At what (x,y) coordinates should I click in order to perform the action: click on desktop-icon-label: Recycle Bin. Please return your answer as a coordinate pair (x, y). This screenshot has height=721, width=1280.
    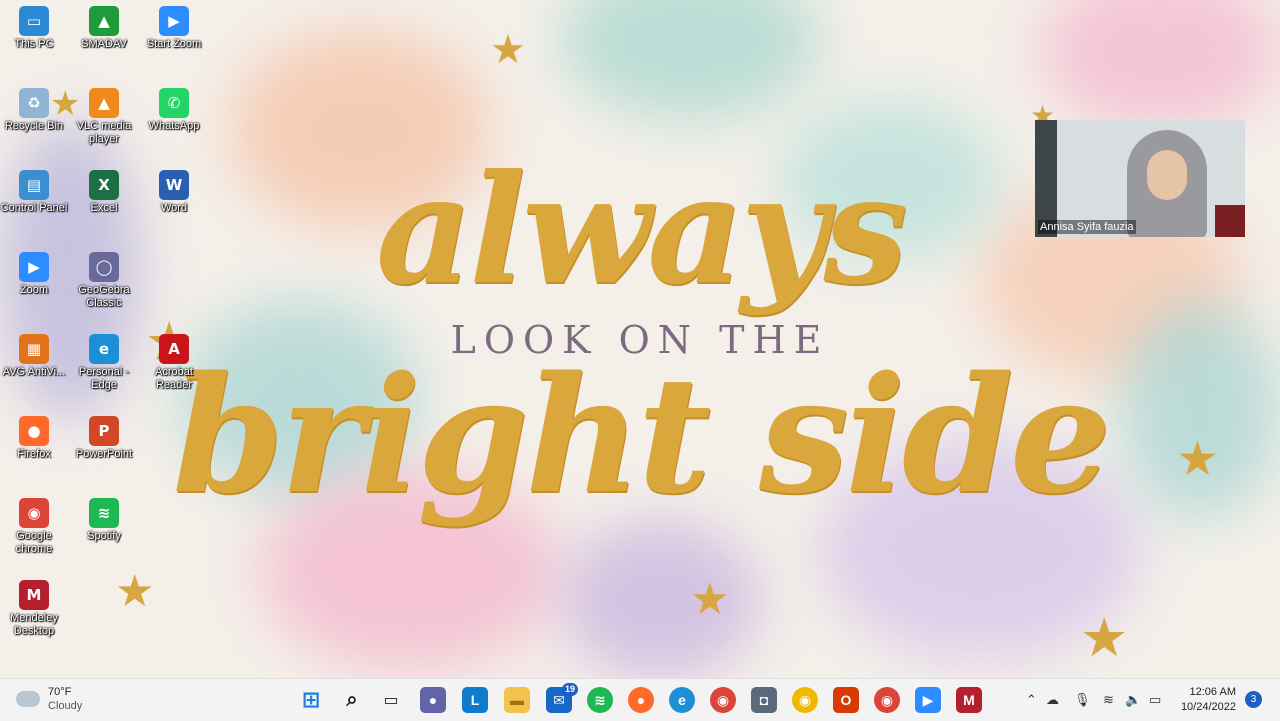
    Looking at the image, I should click on (34, 126).